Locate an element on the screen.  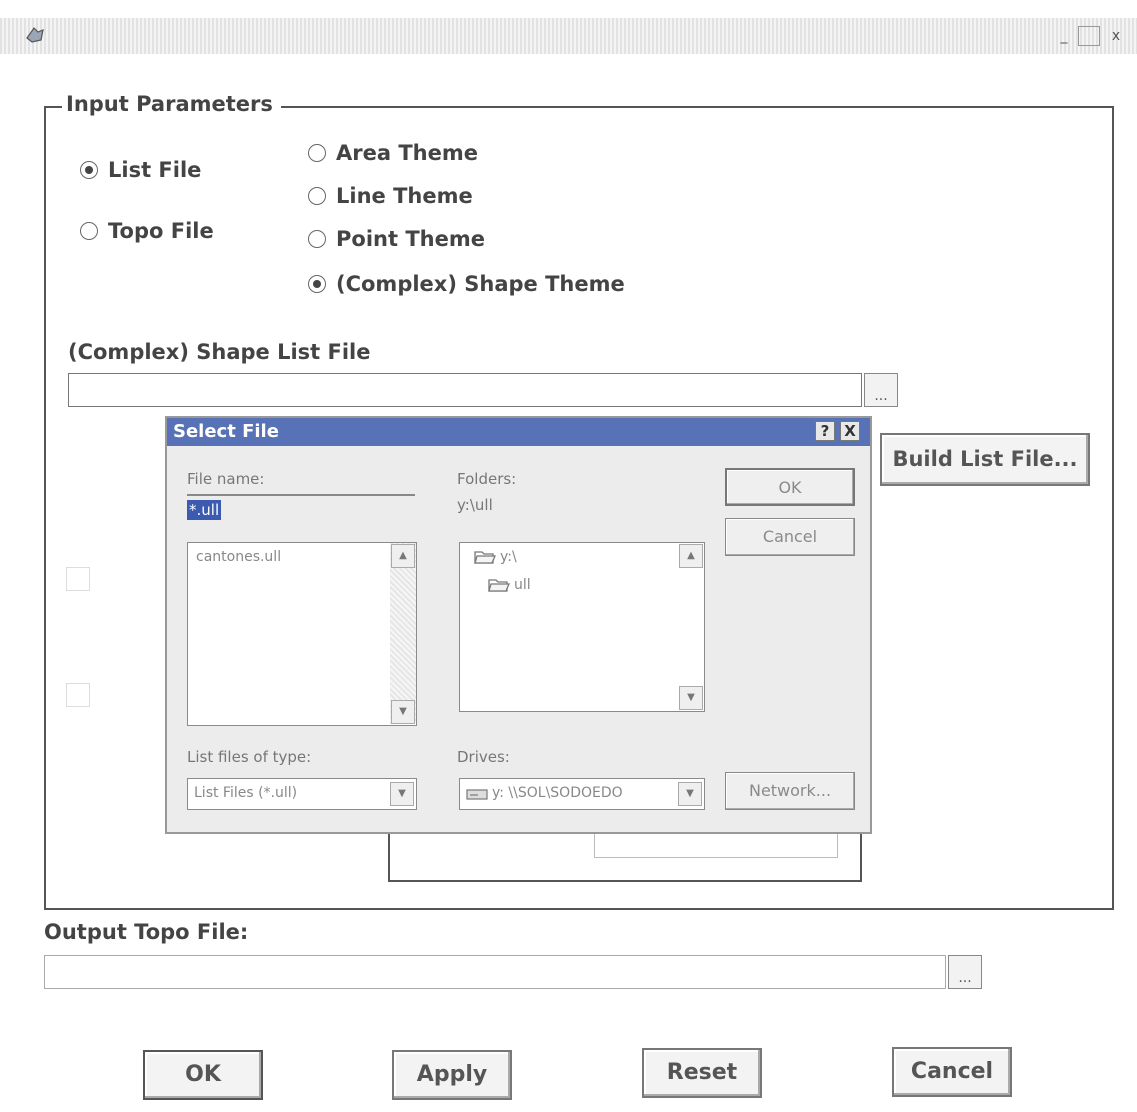
minimize-button: _ is located at coordinates (1064, 36).